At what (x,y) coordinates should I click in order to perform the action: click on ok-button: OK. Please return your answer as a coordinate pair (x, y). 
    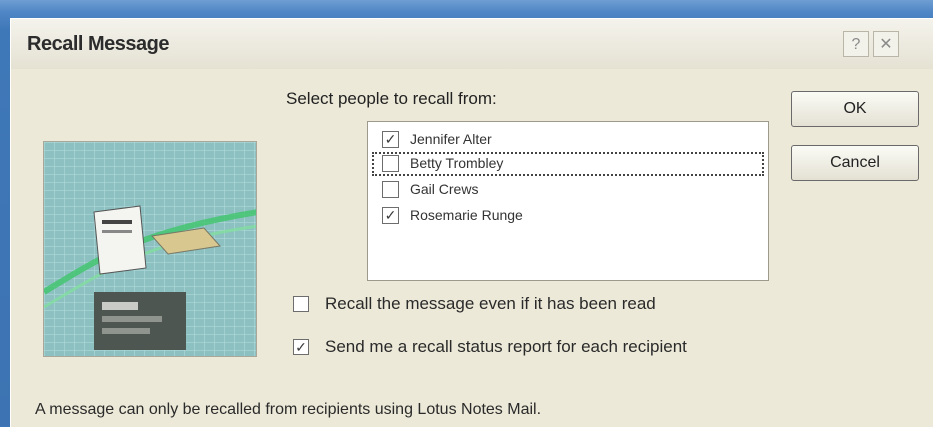
    Looking at the image, I should click on (855, 109).